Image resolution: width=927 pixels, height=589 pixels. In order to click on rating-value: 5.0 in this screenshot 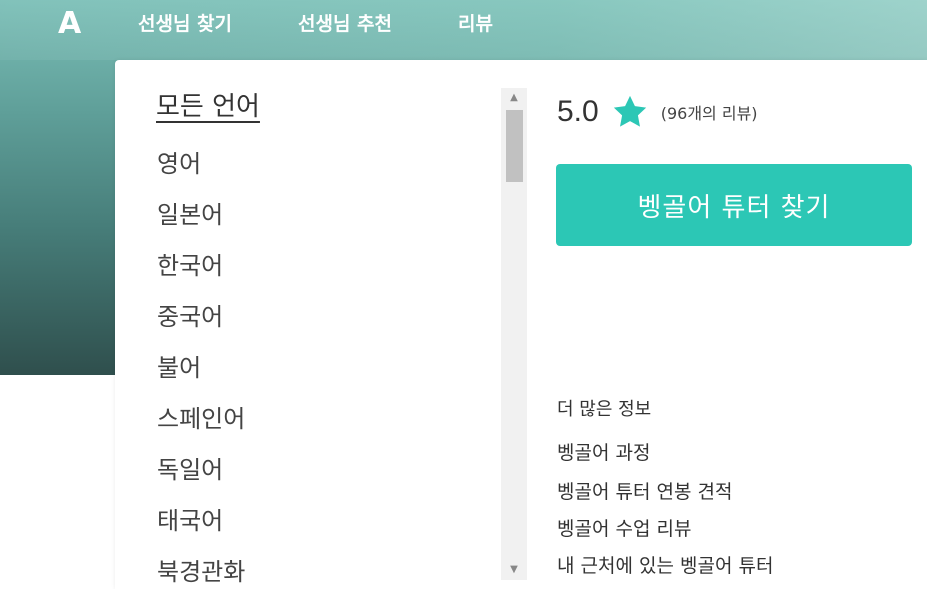, I will do `click(578, 111)`.